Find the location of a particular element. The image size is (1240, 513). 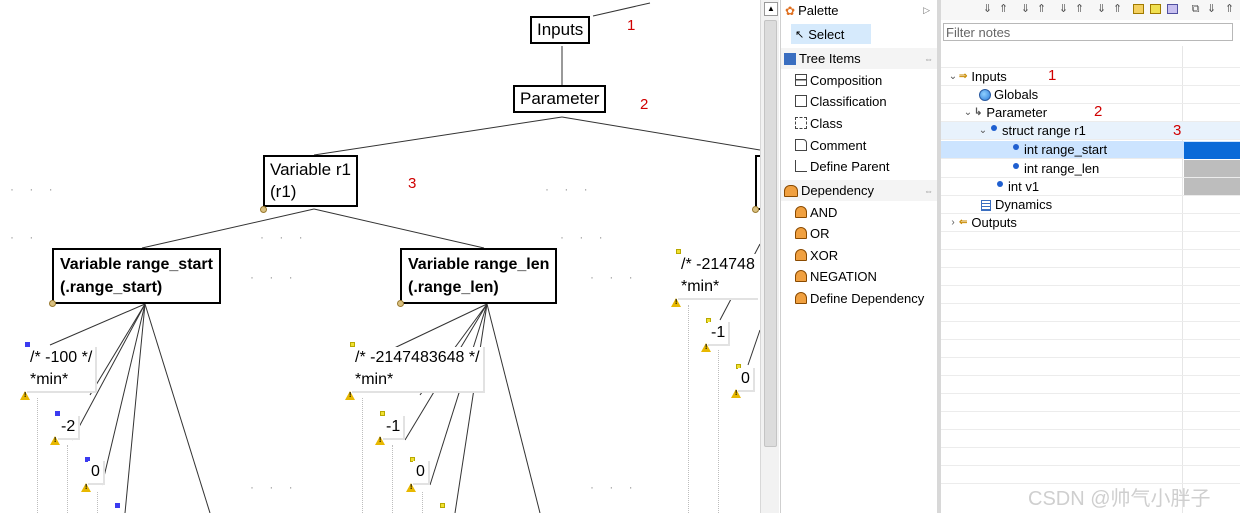

class-v1-min: /* -214748 *min* is located at coordinates (718, 277).